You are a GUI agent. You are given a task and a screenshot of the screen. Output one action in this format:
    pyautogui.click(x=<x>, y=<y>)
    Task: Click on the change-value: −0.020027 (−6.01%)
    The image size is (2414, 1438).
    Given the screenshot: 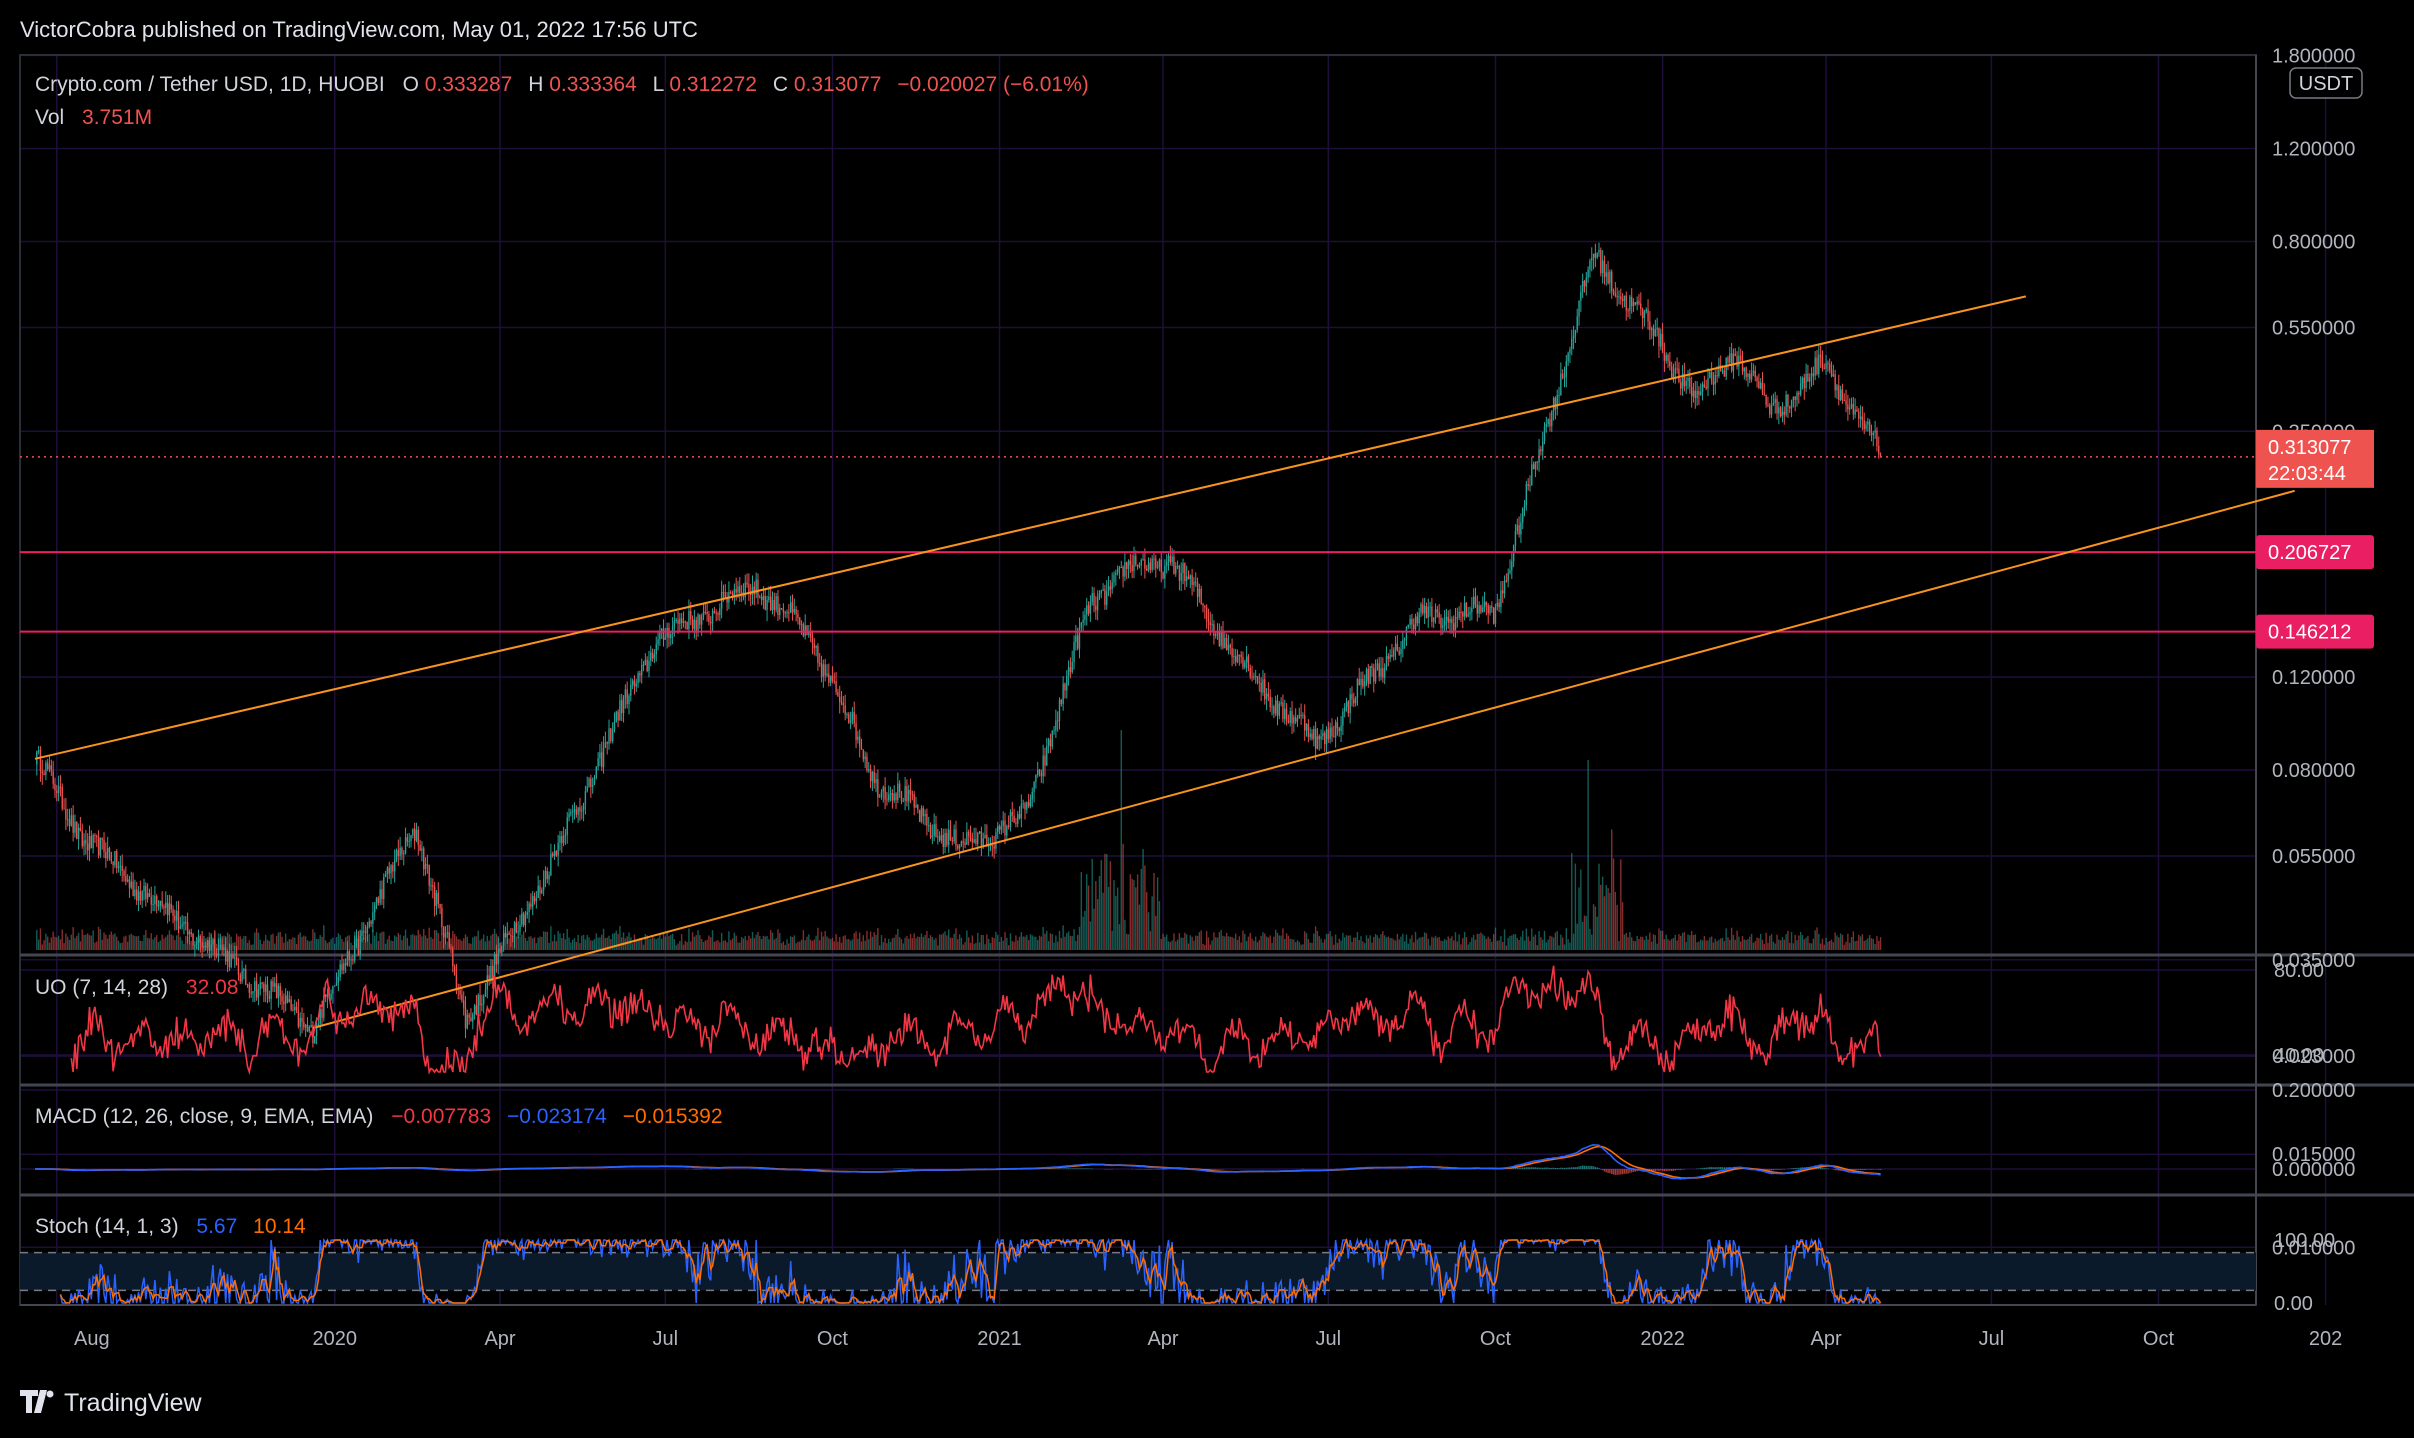 What is the action you would take?
    pyautogui.click(x=992, y=84)
    